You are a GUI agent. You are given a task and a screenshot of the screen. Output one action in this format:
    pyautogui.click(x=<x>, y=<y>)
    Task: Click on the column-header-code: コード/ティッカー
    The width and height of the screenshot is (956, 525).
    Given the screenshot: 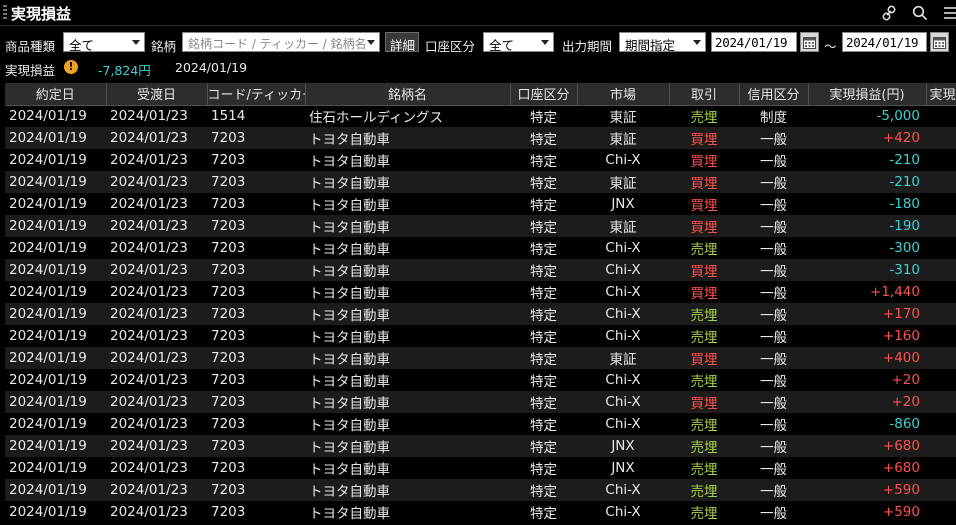 What is the action you would take?
    pyautogui.click(x=256, y=94)
    